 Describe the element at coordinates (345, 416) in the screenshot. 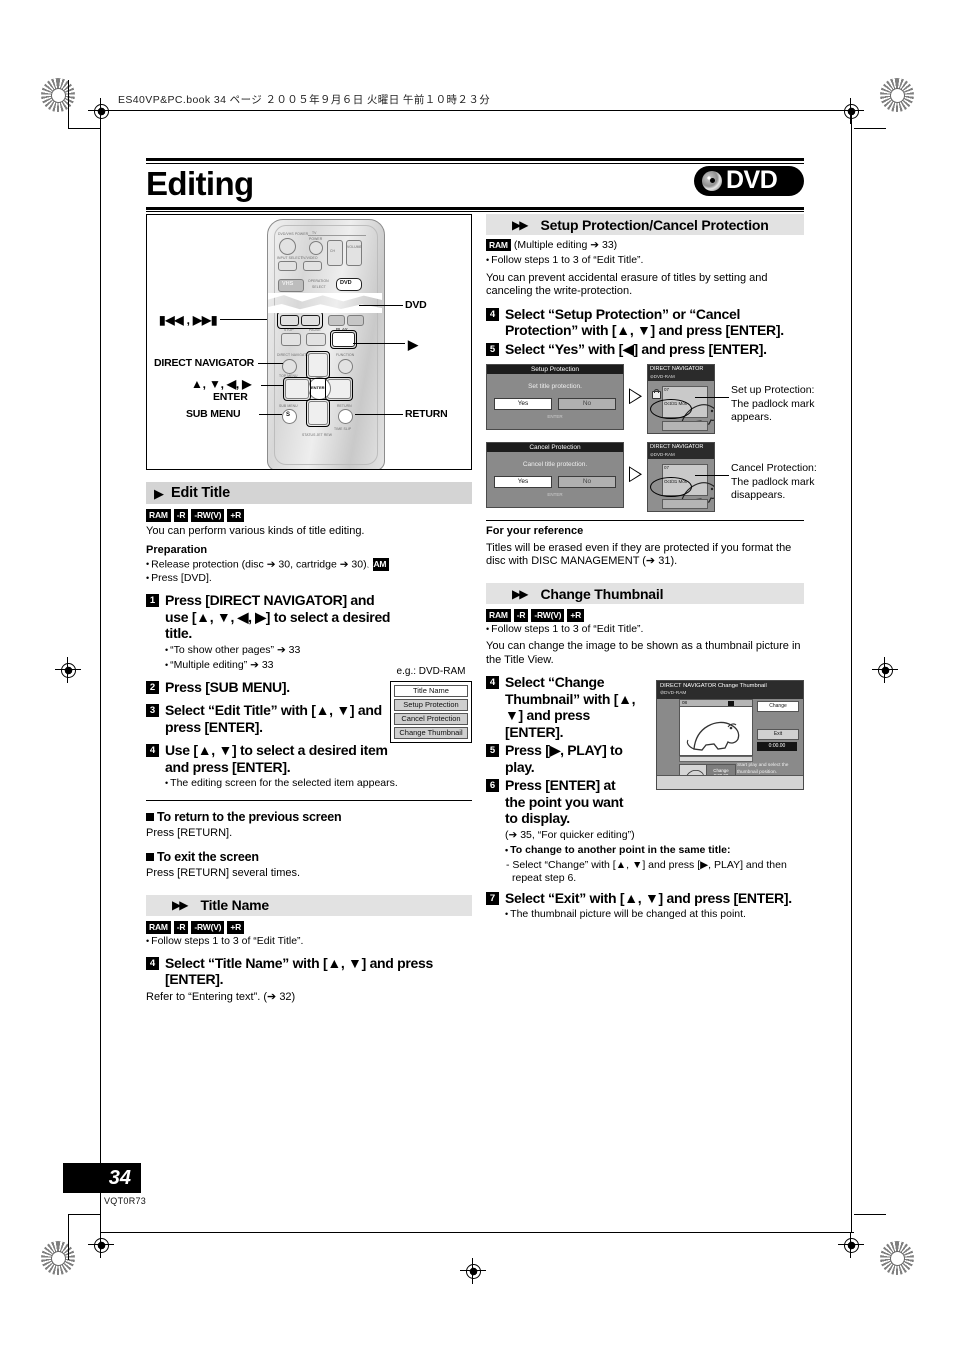

I see `remote-return-button` at that location.